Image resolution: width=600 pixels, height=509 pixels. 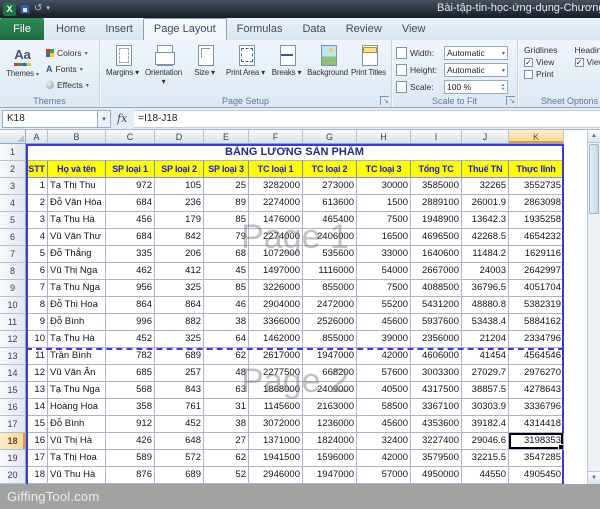 I want to click on row-header-19: 19, so click(x=13, y=458).